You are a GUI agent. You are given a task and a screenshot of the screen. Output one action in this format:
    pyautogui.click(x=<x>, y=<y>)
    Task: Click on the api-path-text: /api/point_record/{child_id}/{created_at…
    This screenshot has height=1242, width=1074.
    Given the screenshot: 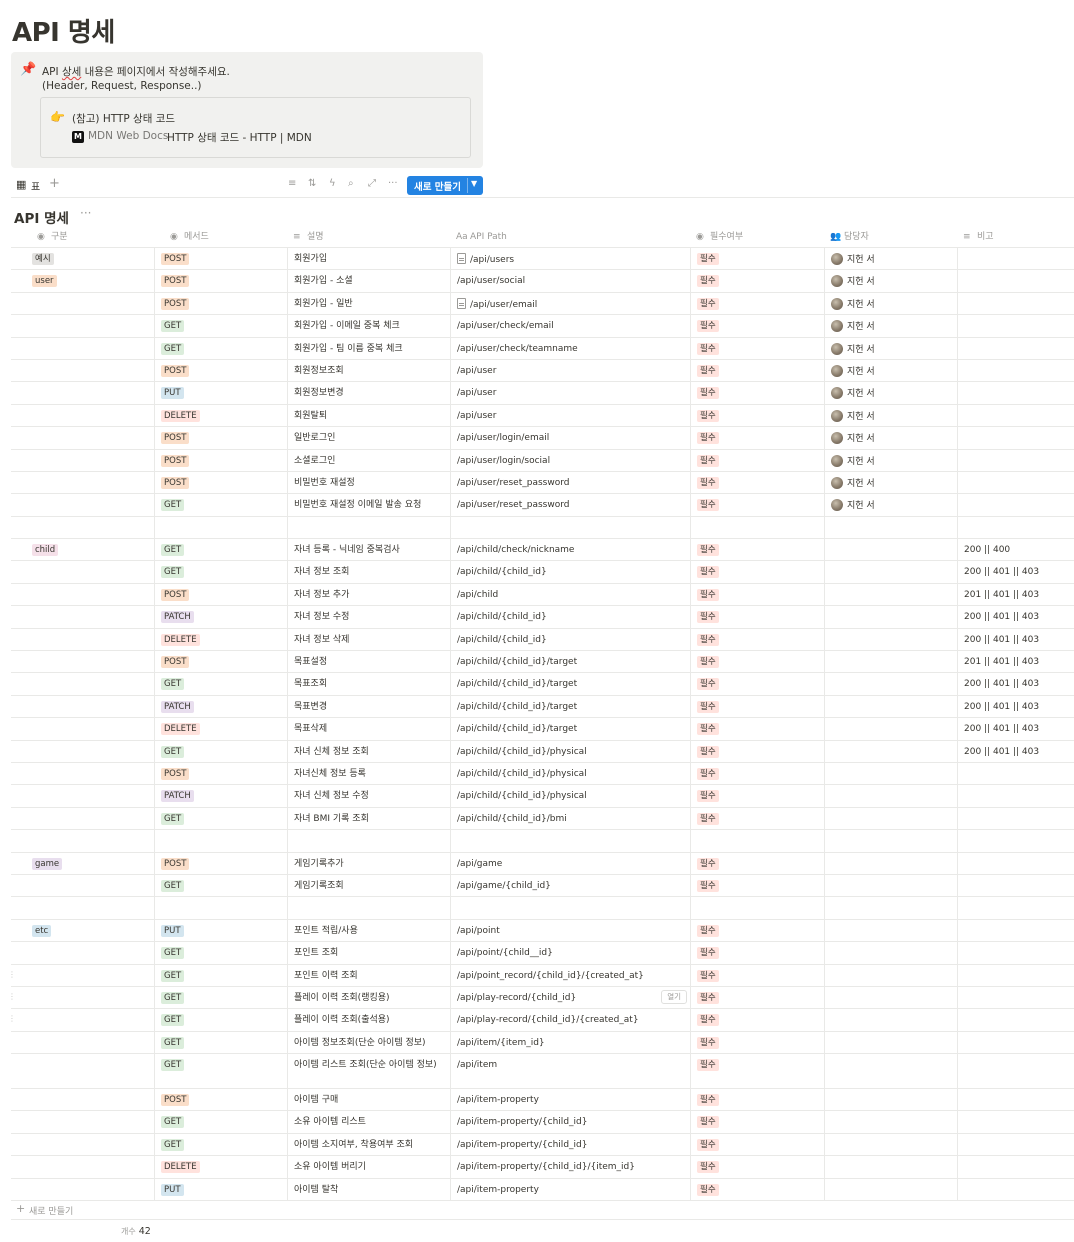 What is the action you would take?
    pyautogui.click(x=550, y=976)
    